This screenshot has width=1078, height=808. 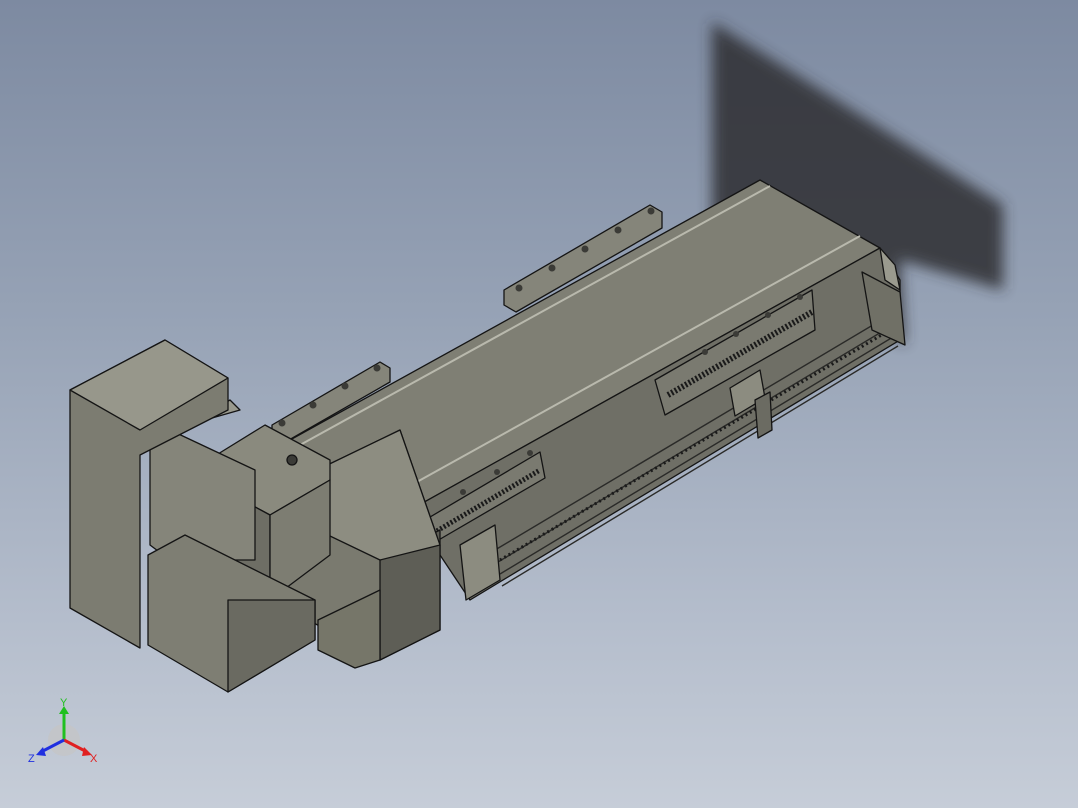 I want to click on view-orientation-triad: Y X Z, so click(x=66, y=734).